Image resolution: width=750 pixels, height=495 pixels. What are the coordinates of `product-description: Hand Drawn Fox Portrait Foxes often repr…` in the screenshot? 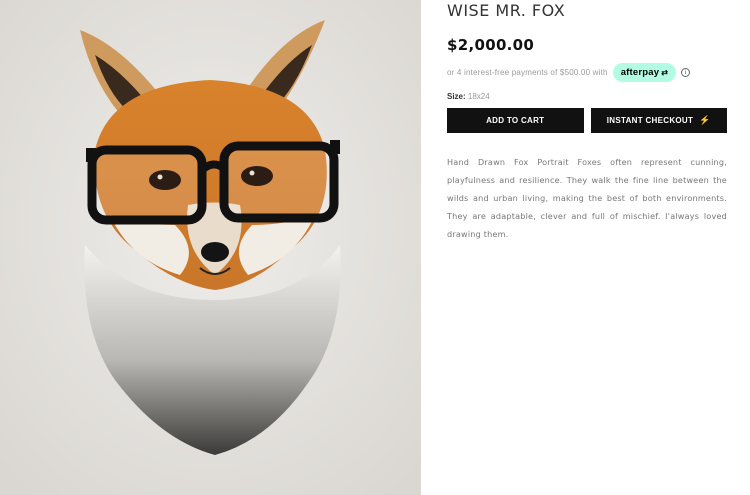 It's located at (587, 198).